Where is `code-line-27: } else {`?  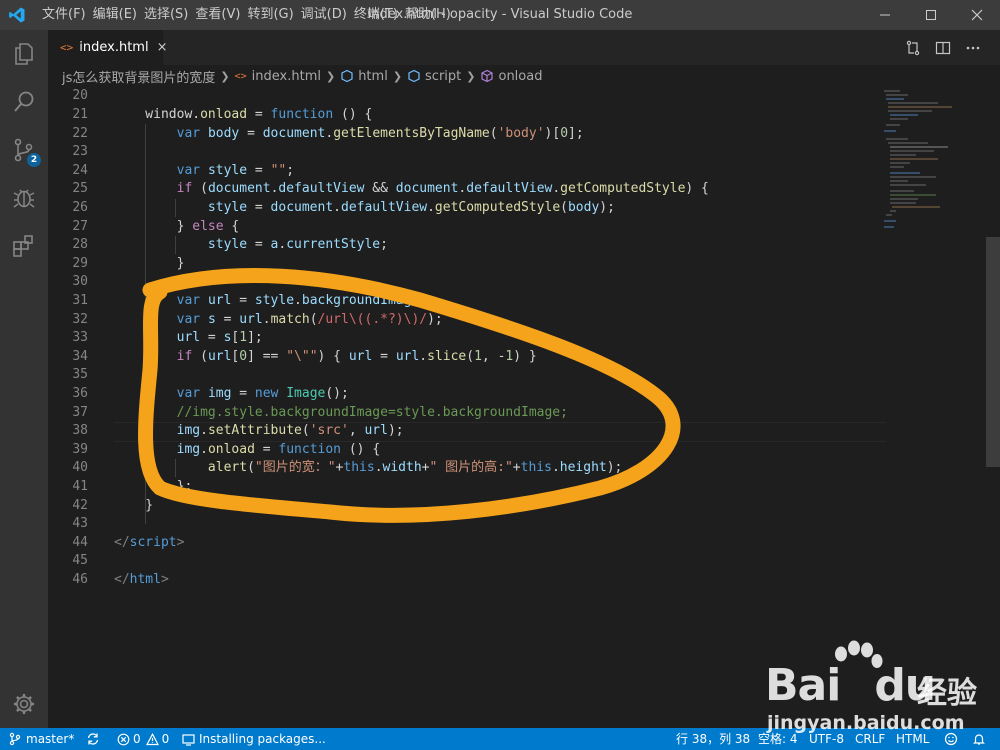 code-line-27: } else { is located at coordinates (177, 226).